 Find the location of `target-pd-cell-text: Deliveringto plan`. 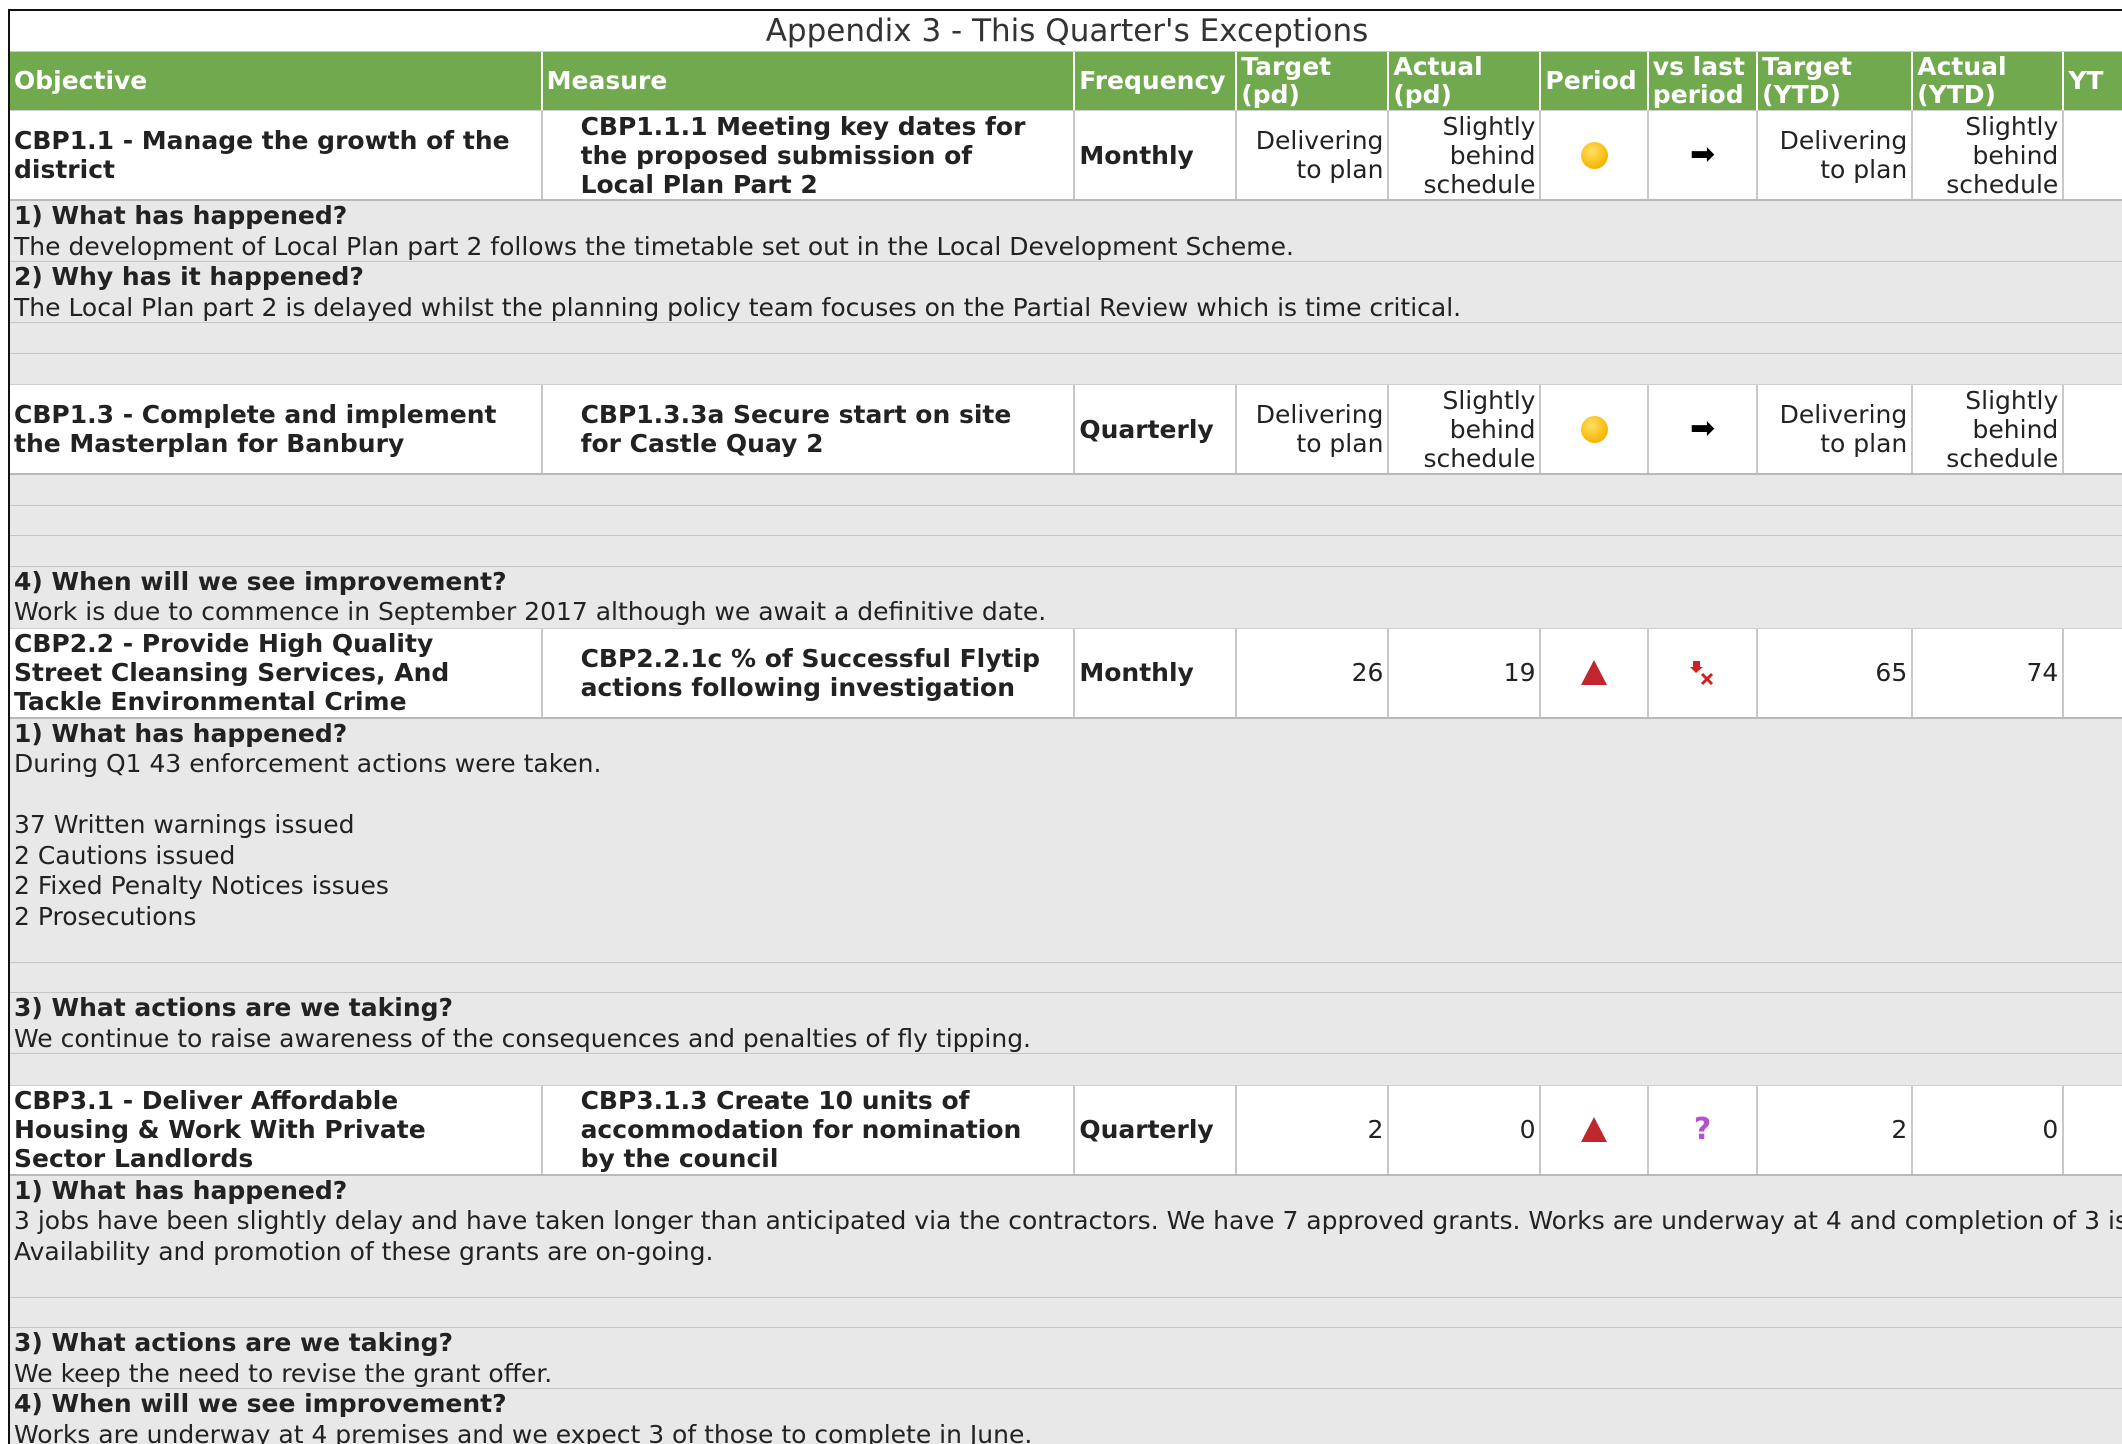

target-pd-cell-text: Deliveringto plan is located at coordinates (1320, 155).